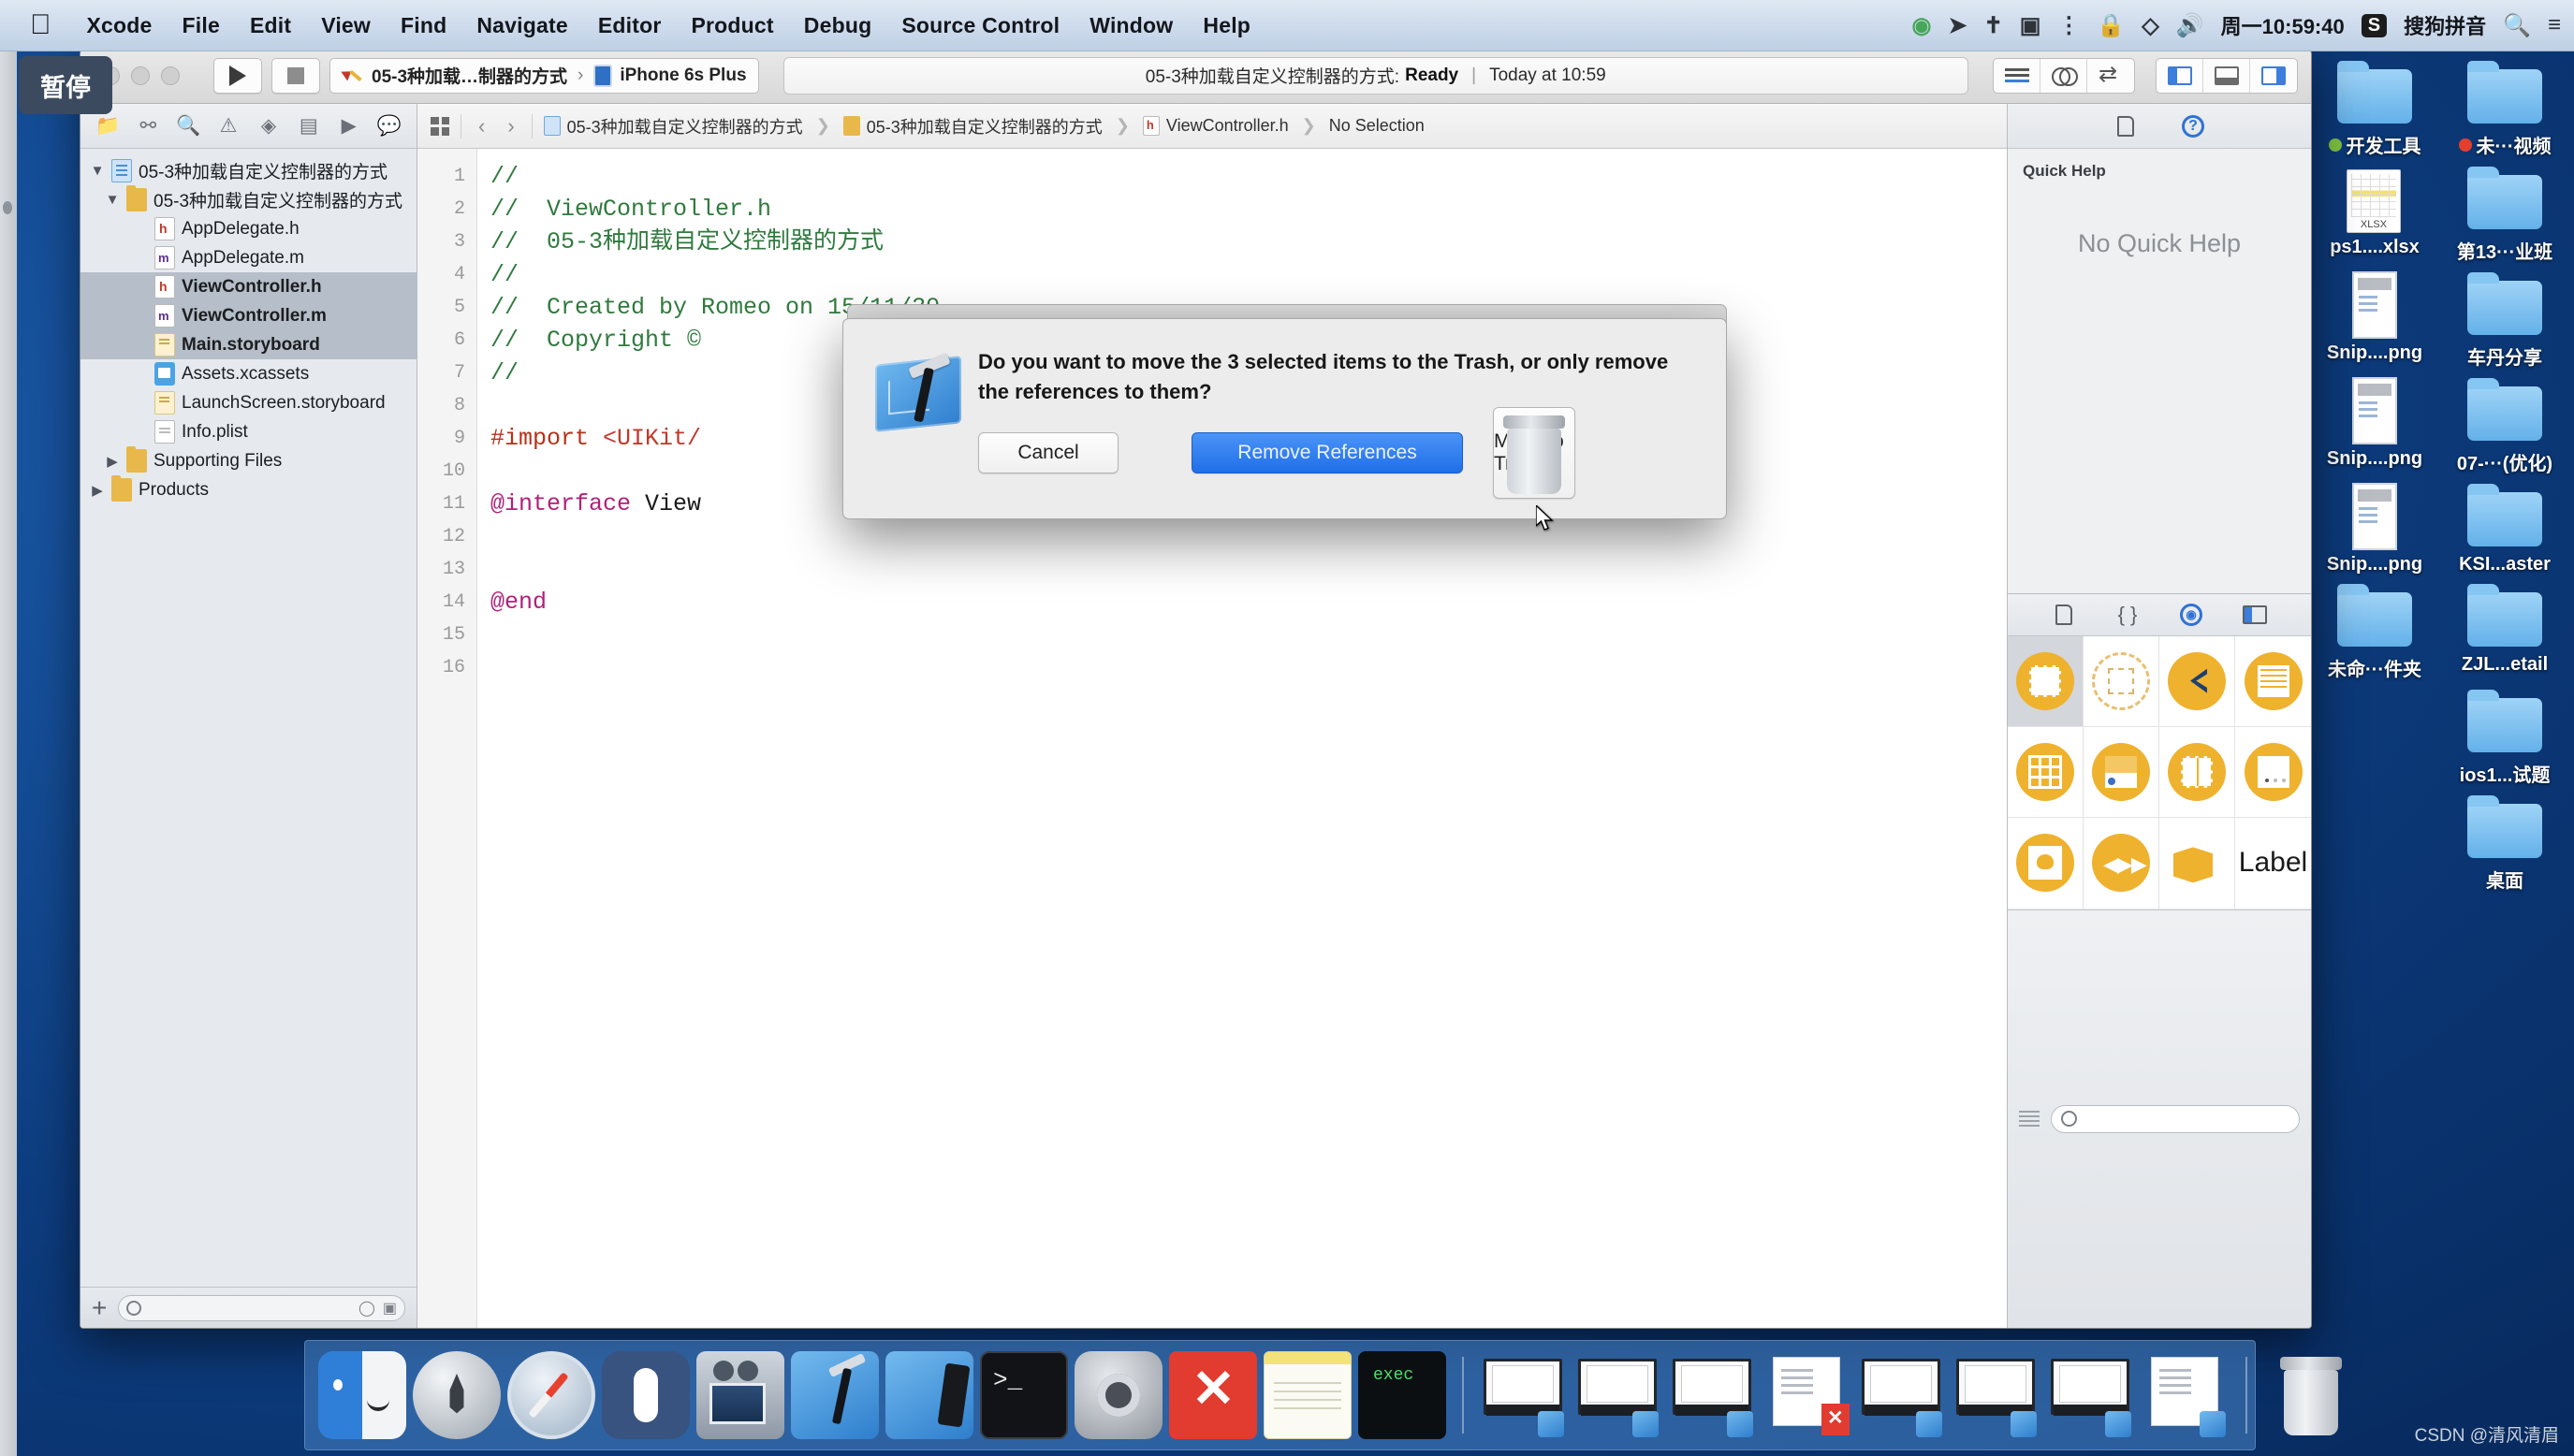 This screenshot has width=2574, height=1456. Describe the element at coordinates (249, 431) in the screenshot. I see `file-tree-row: Info.plist` at that location.